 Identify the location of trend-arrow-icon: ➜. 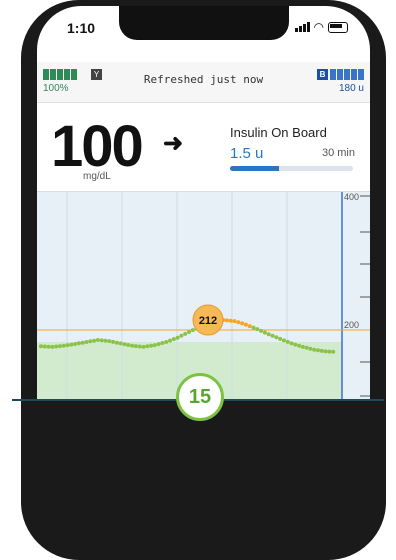
(173, 143).